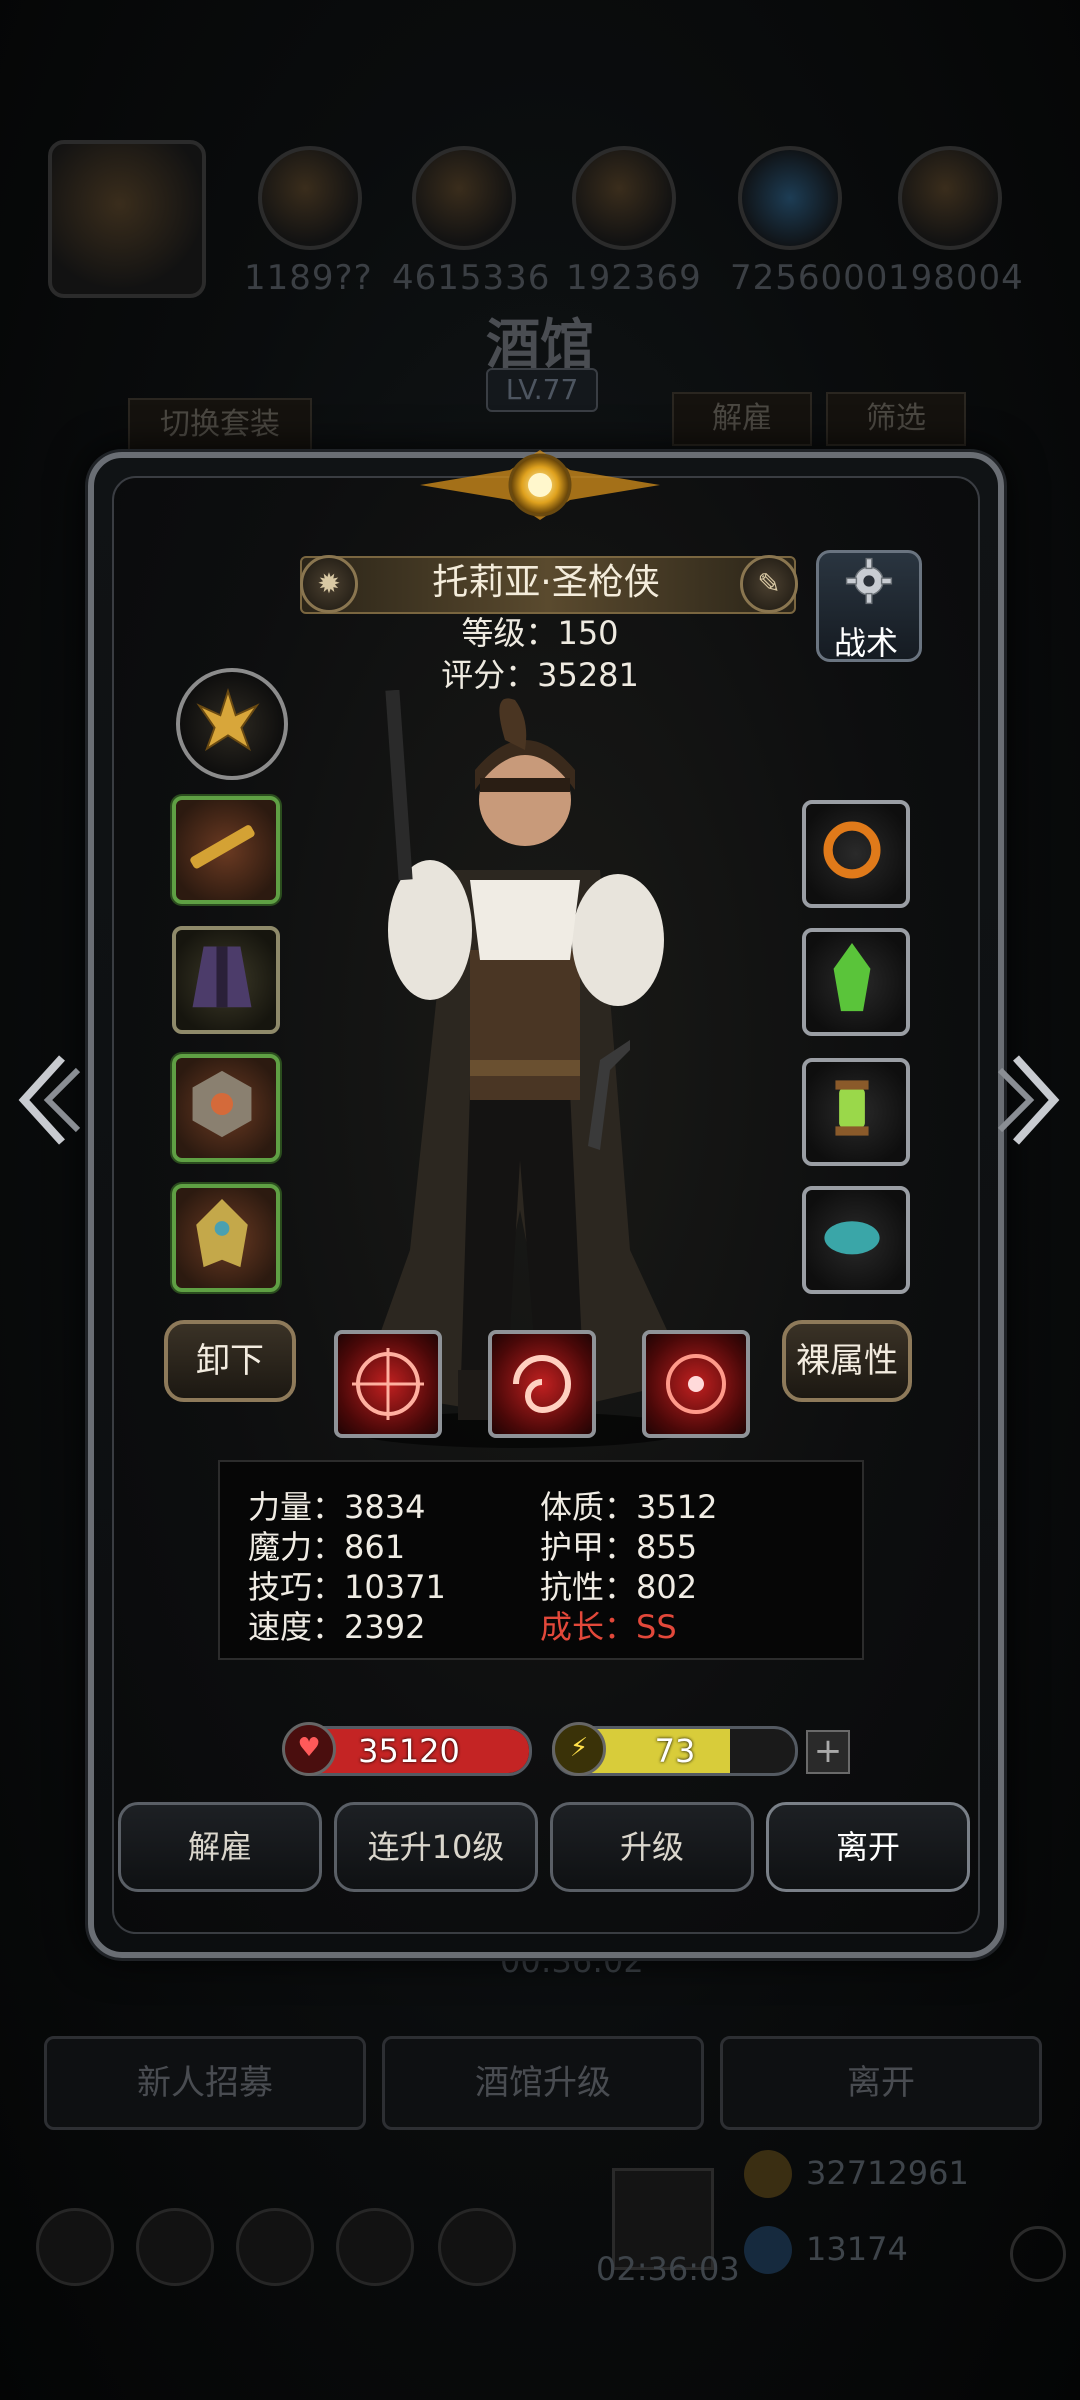  Describe the element at coordinates (309, 1749) in the screenshot. I see `heart-icon: ♥` at that location.